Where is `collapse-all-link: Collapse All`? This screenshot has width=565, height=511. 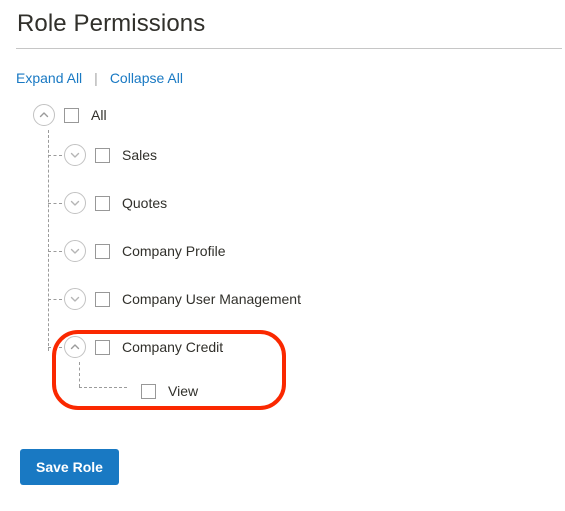 collapse-all-link: Collapse All is located at coordinates (146, 78).